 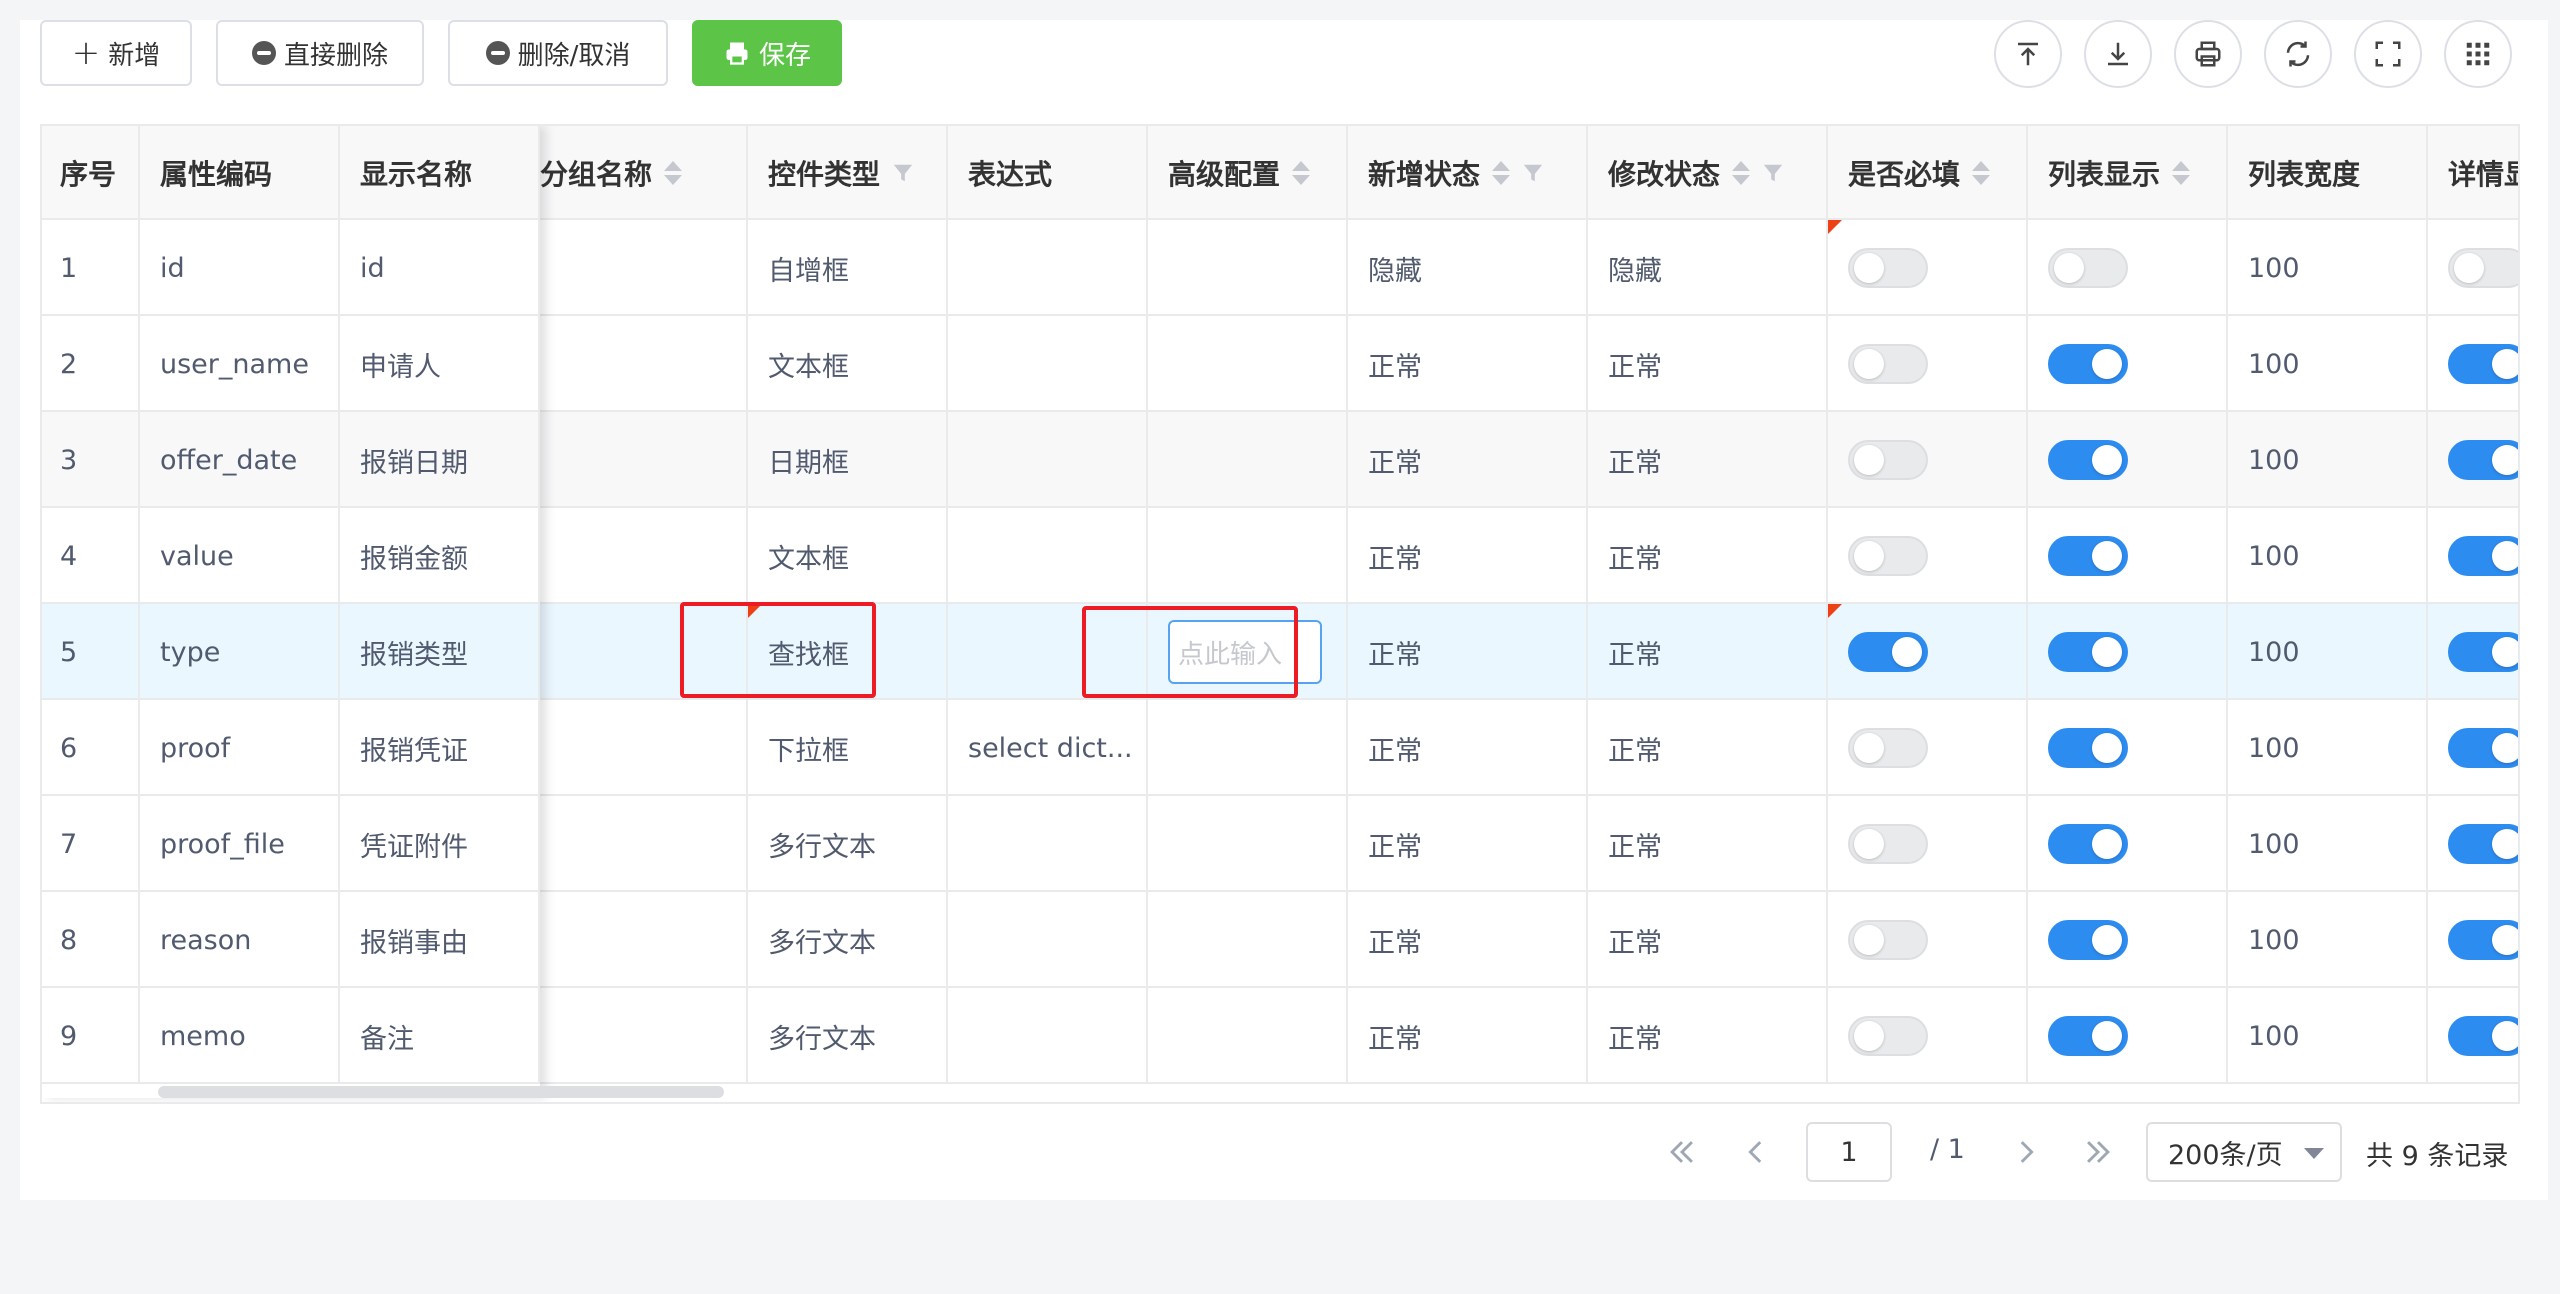 What do you see at coordinates (2026, 1152) in the screenshot?
I see `next-page-button` at bounding box center [2026, 1152].